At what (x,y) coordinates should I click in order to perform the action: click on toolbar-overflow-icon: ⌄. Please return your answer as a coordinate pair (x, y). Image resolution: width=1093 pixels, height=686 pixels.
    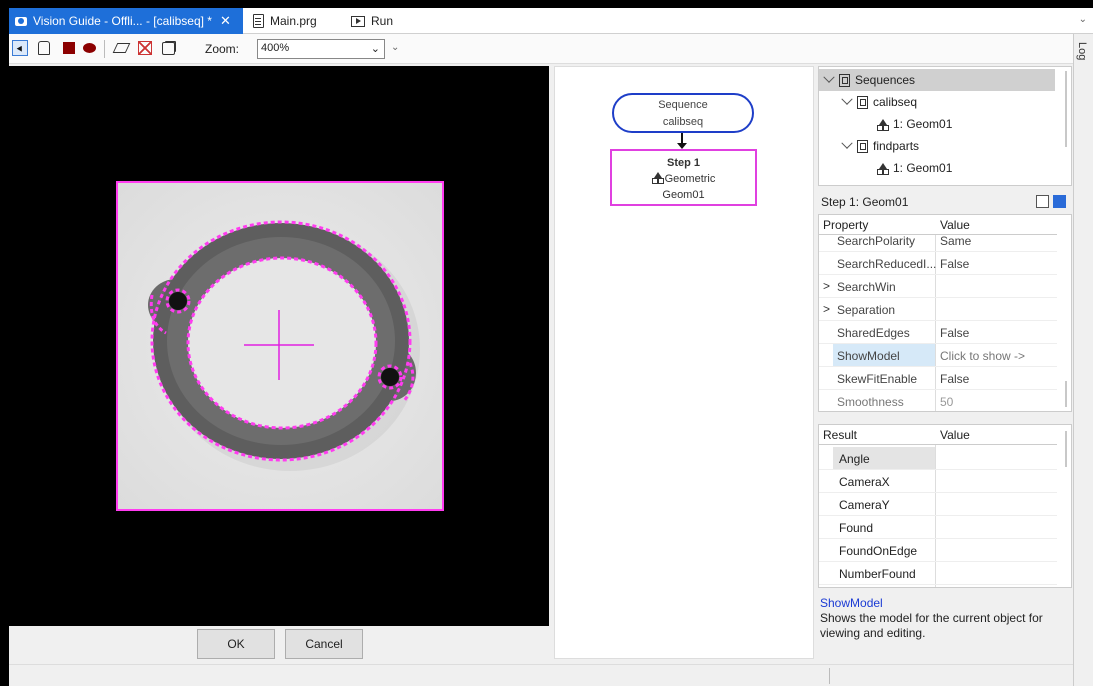
    Looking at the image, I should click on (395, 47).